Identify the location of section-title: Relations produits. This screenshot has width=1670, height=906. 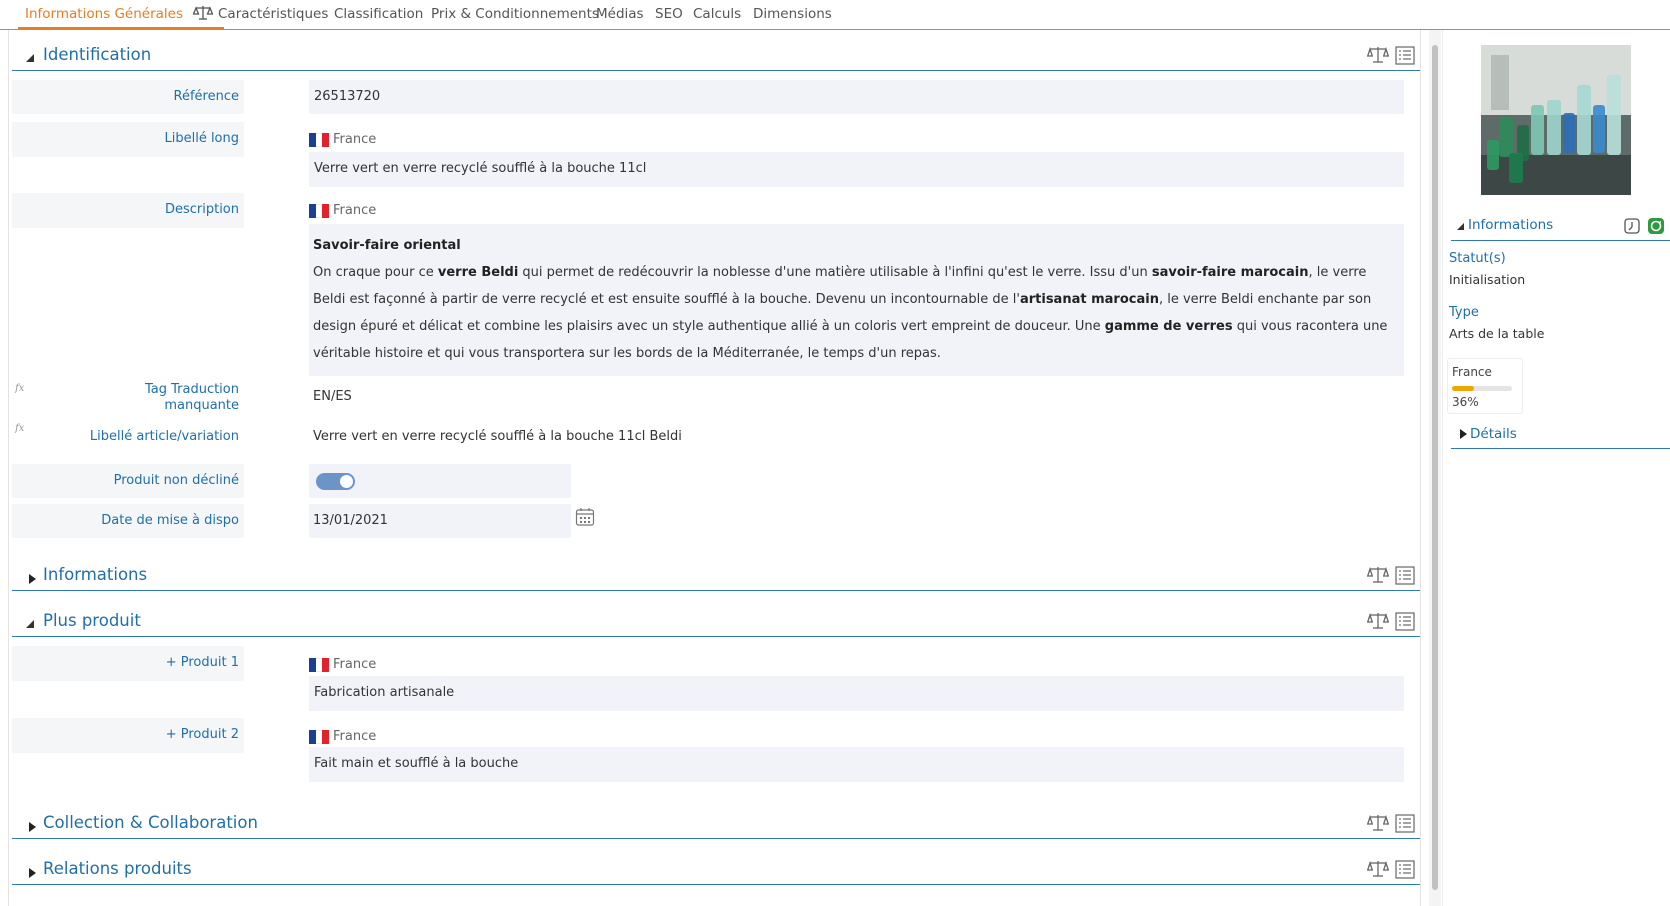
(117, 868).